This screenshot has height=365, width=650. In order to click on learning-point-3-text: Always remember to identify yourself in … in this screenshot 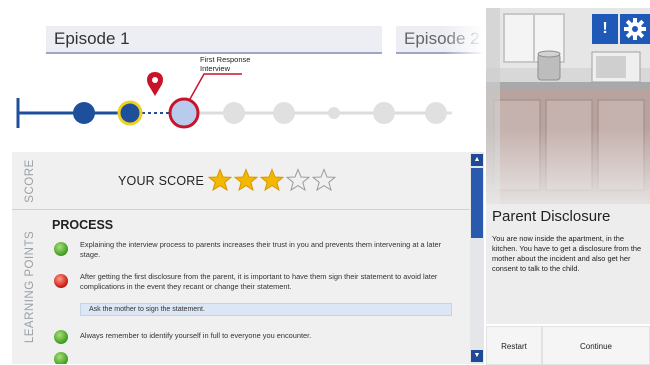, I will do `click(196, 335)`.